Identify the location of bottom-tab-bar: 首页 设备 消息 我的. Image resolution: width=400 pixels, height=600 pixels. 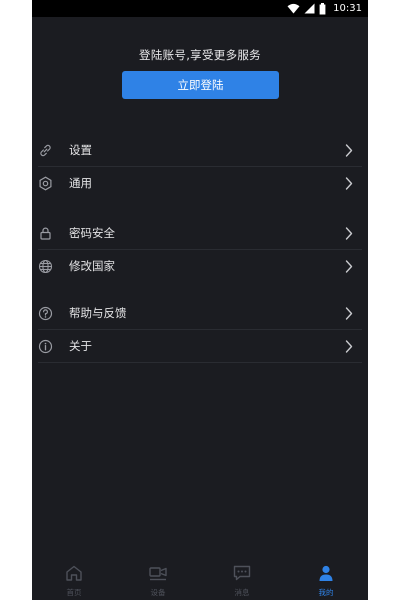
(200, 579).